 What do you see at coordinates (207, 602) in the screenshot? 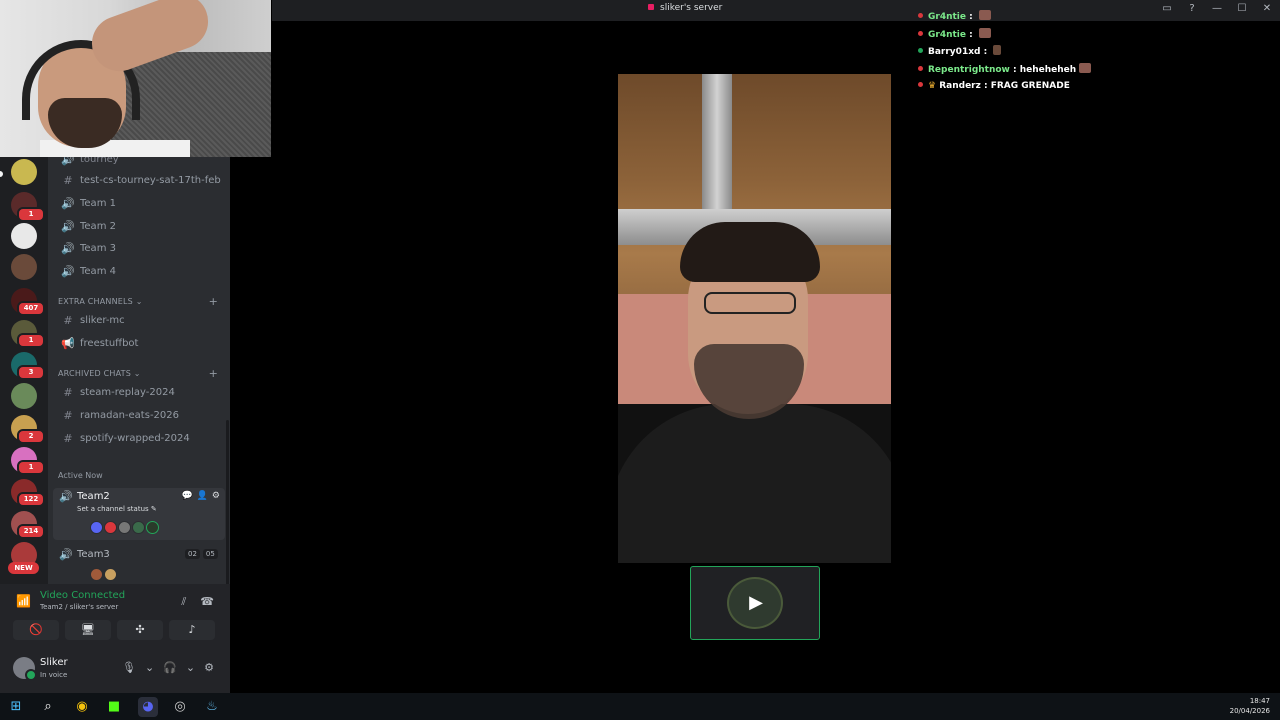
I see `disconnect-icon: ☎` at bounding box center [207, 602].